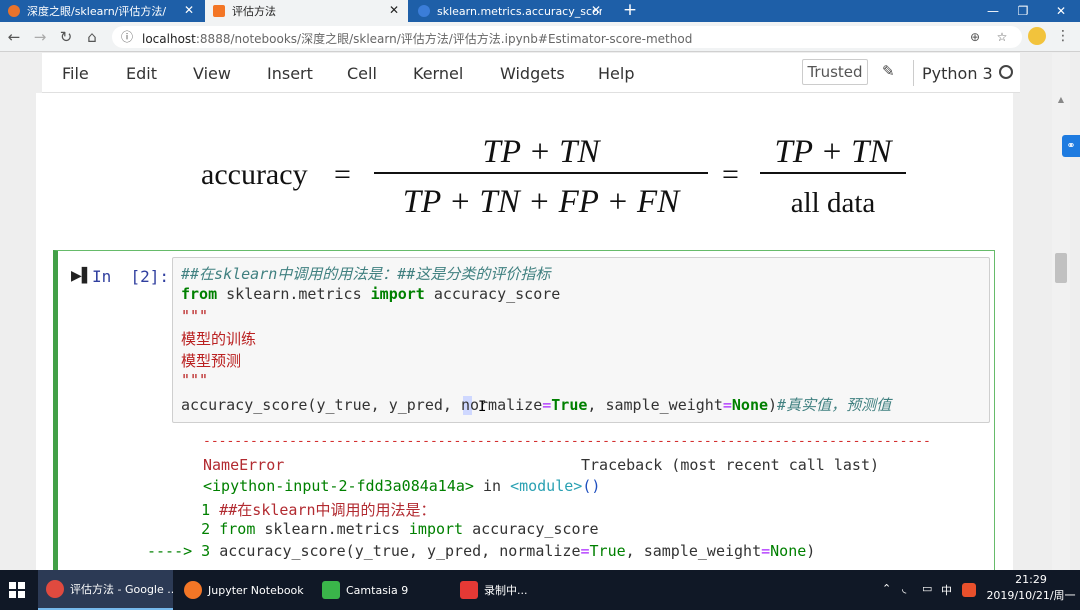 This screenshot has height=610, width=1080. I want to click on code-true: True, so click(569, 405).